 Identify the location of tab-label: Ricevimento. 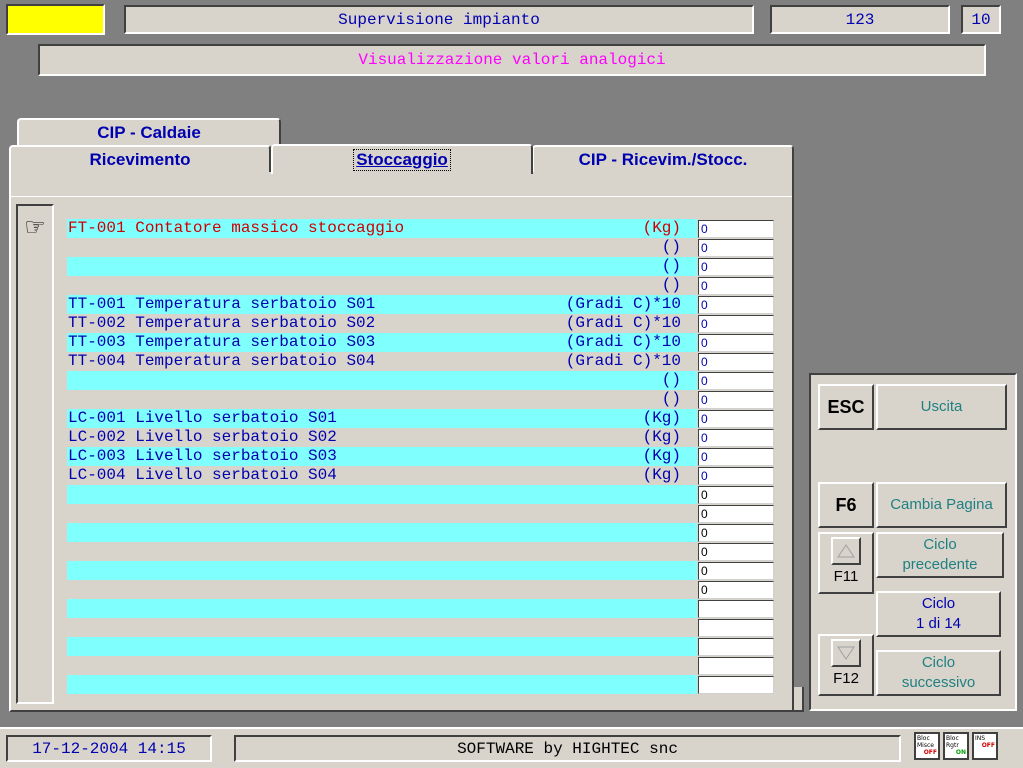
(140, 159).